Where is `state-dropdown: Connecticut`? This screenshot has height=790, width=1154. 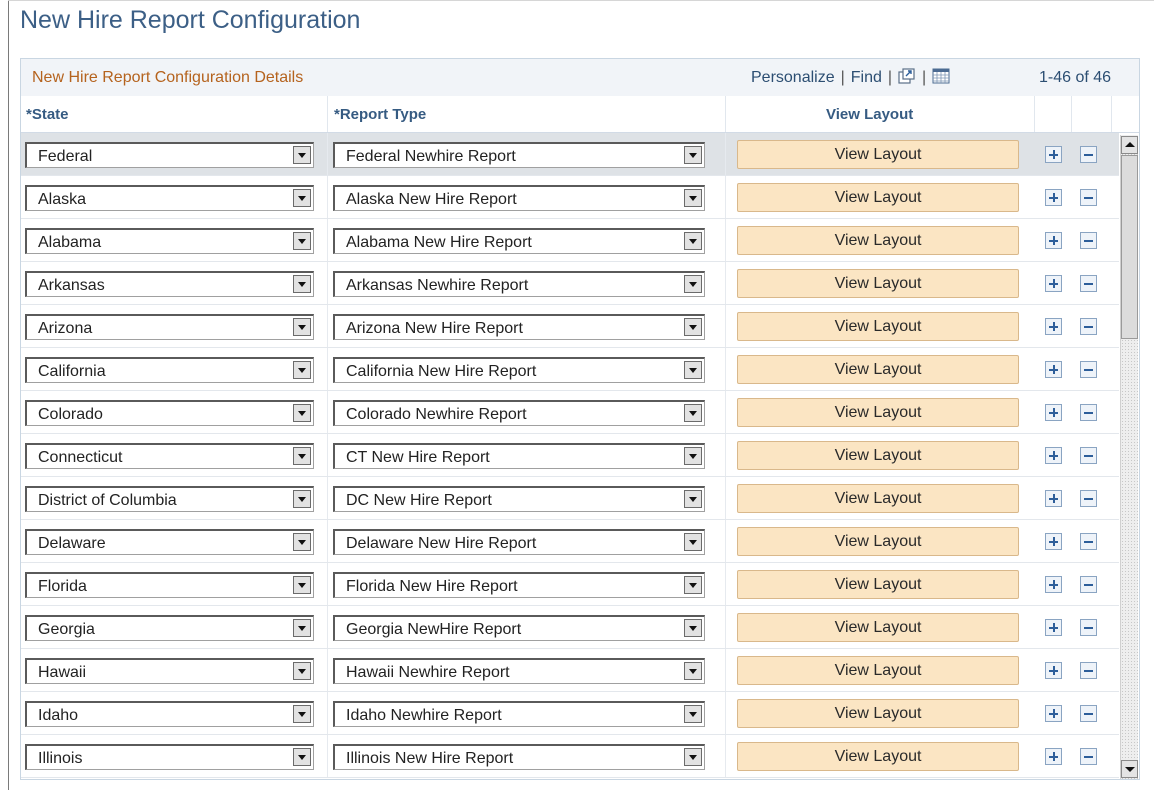
state-dropdown: Connecticut is located at coordinates (169, 456).